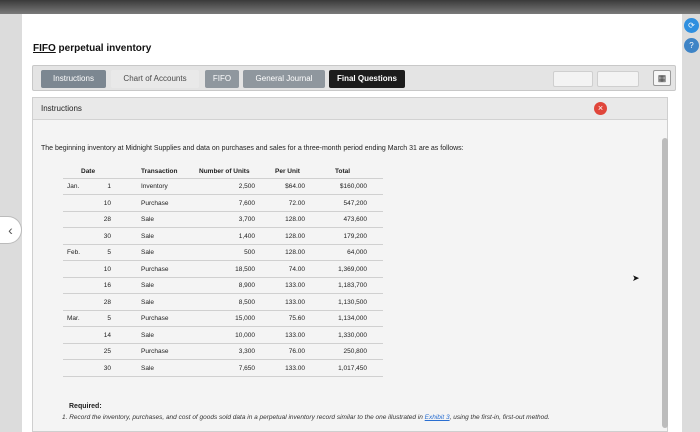  I want to click on cell-units: 18,500, so click(245, 269).